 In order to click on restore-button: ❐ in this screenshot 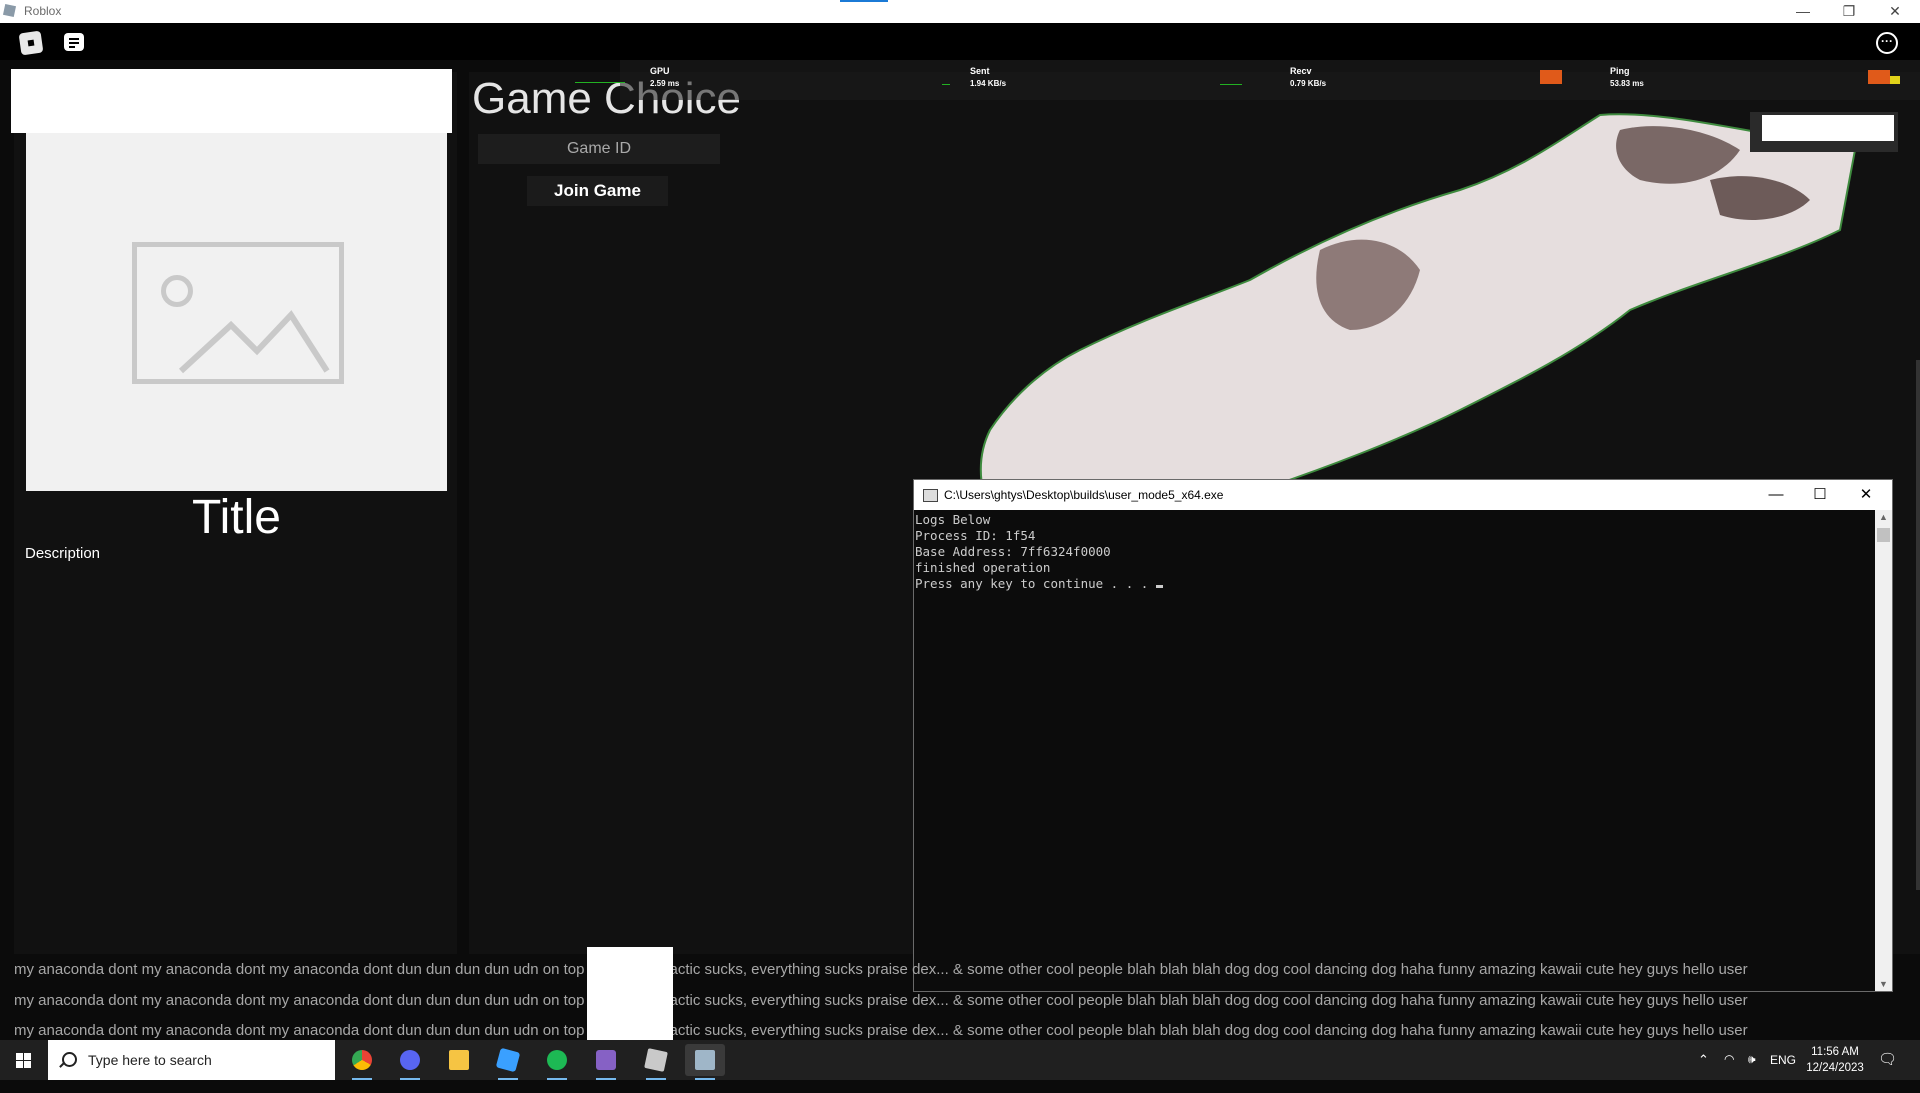, I will do `click(1849, 11)`.